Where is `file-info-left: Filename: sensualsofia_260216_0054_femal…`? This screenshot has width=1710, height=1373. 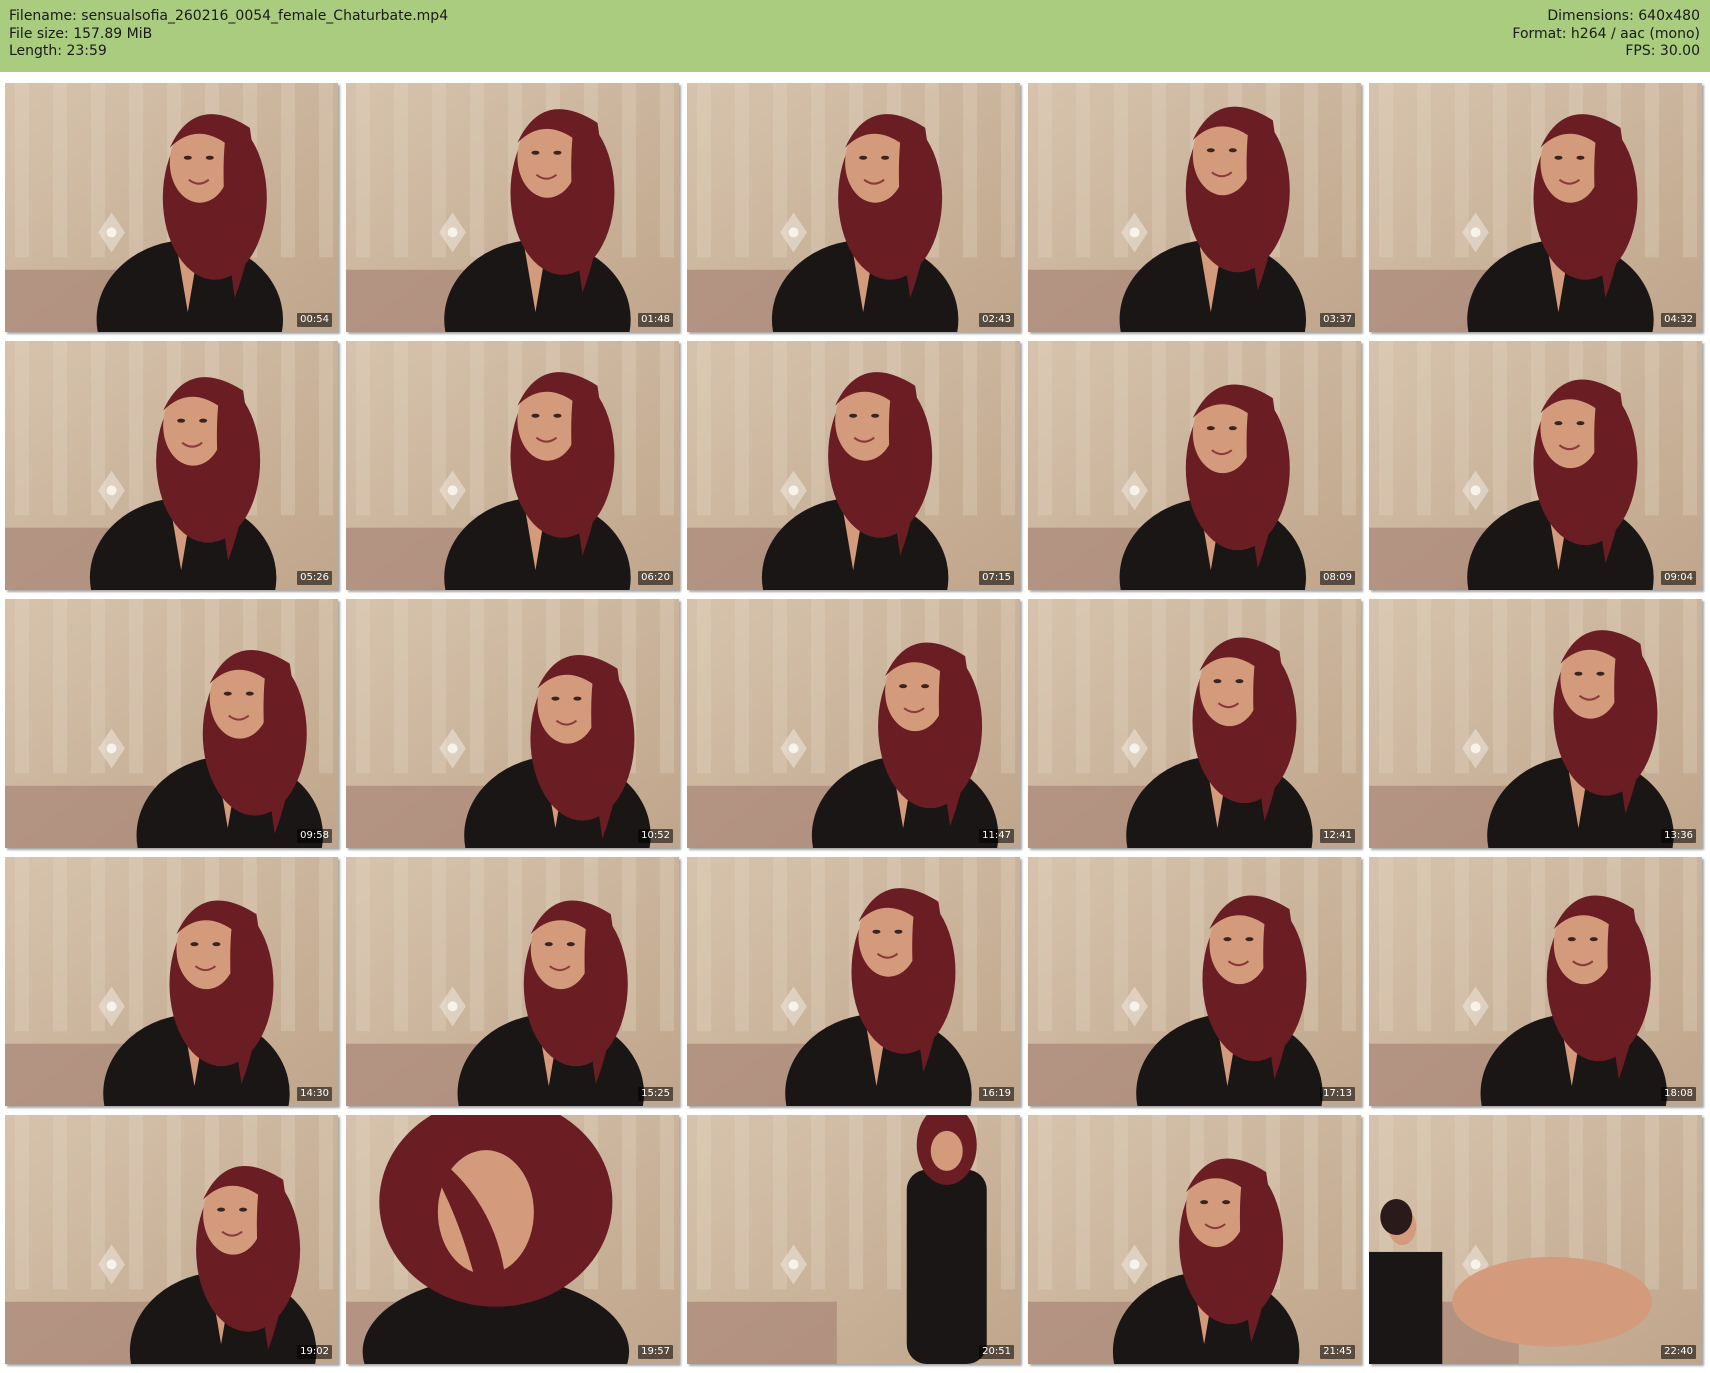
file-info-left: Filename: sensualsofia_260216_0054_femal… is located at coordinates (228, 34).